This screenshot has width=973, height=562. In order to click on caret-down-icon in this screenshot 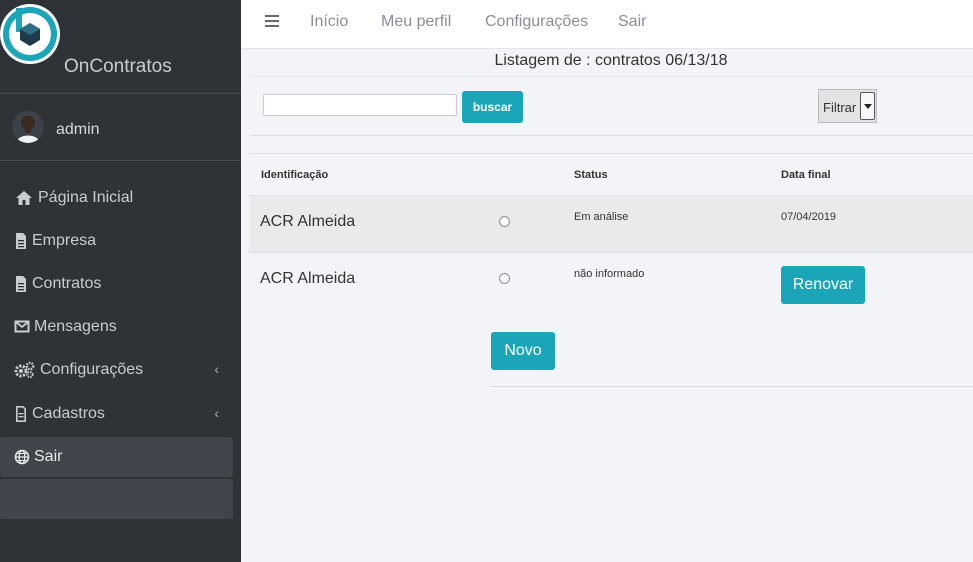, I will do `click(867, 106)`.